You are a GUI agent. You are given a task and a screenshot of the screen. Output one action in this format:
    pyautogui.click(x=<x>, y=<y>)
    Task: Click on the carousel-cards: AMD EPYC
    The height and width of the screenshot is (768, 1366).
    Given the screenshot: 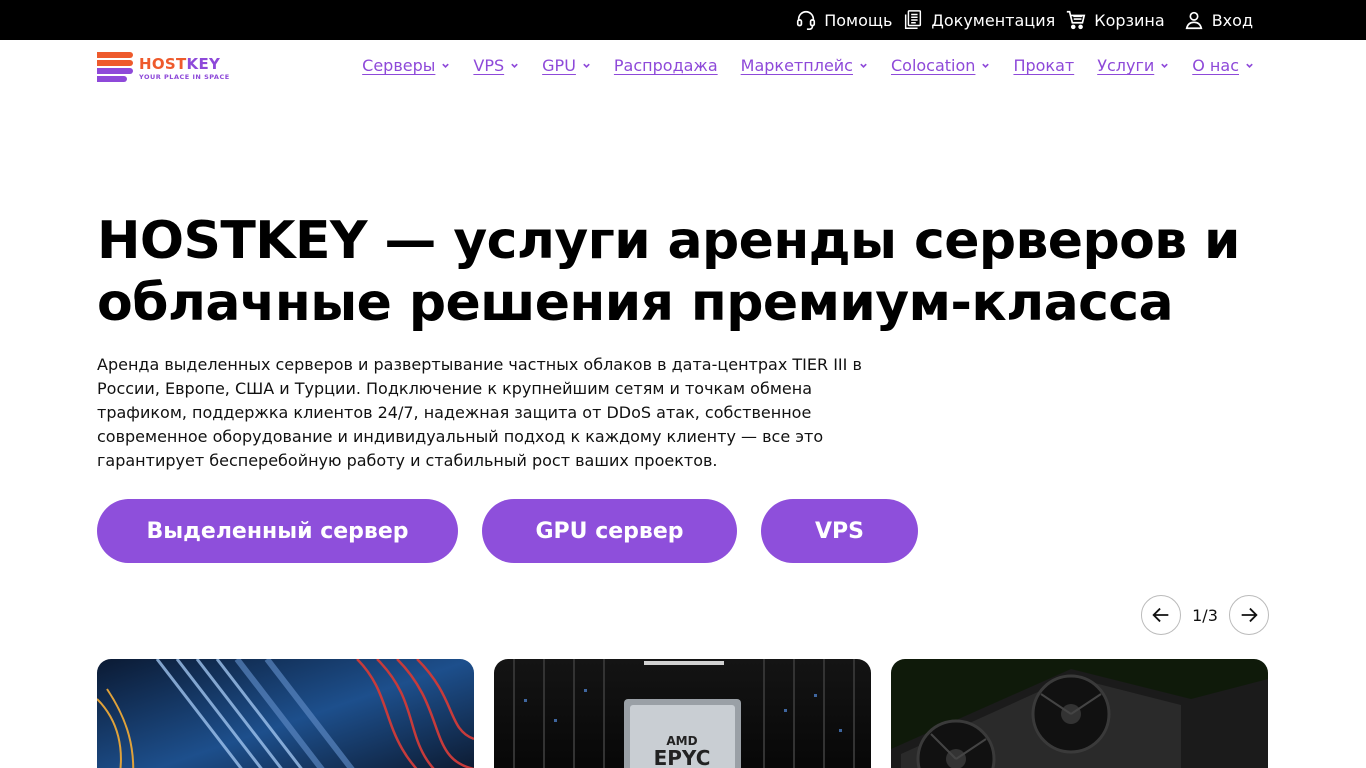 What is the action you would take?
    pyautogui.click(x=682, y=713)
    